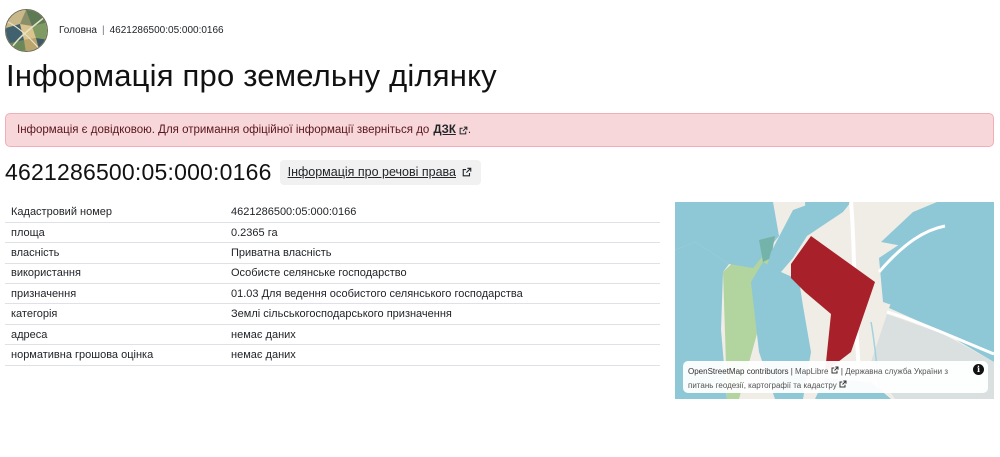 The width and height of the screenshot is (1000, 457). Describe the element at coordinates (115, 335) in the screenshot. I see `row-key: адреса` at that location.